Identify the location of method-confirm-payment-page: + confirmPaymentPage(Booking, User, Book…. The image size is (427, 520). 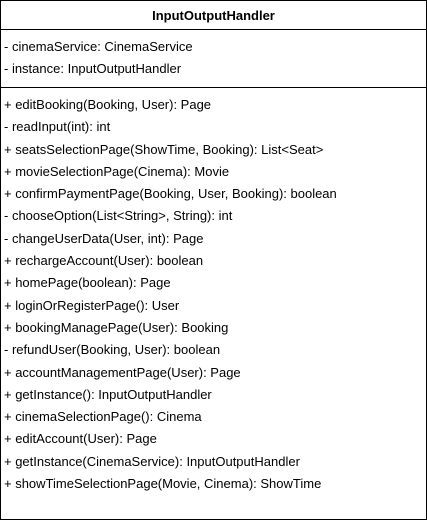
(170, 194).